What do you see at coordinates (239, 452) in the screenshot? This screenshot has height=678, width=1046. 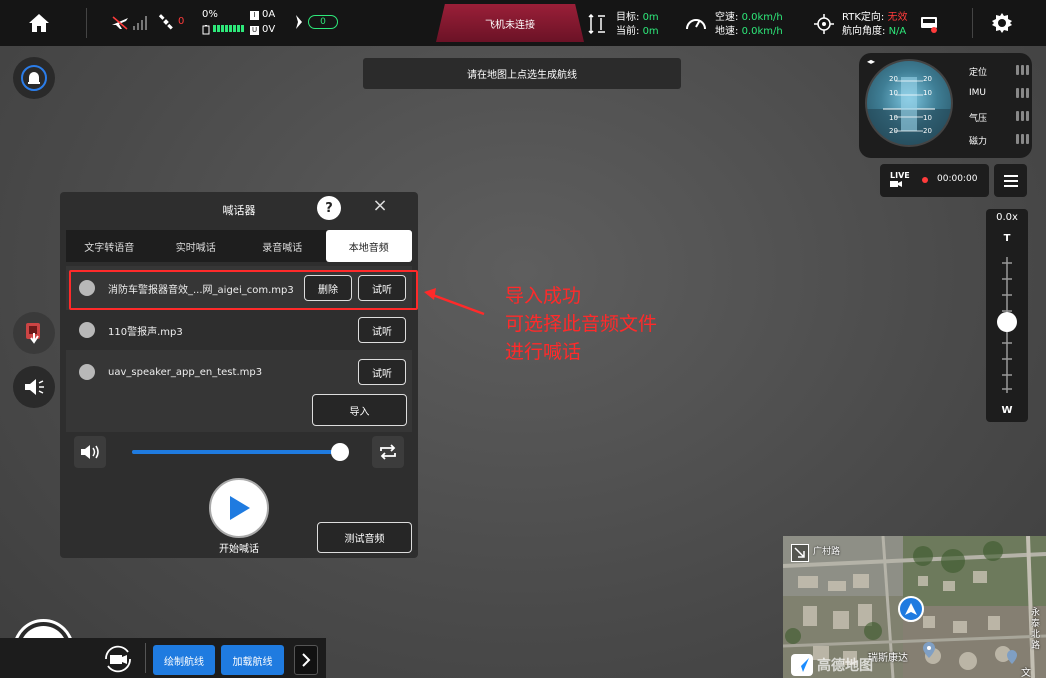 I see `volume-slider` at bounding box center [239, 452].